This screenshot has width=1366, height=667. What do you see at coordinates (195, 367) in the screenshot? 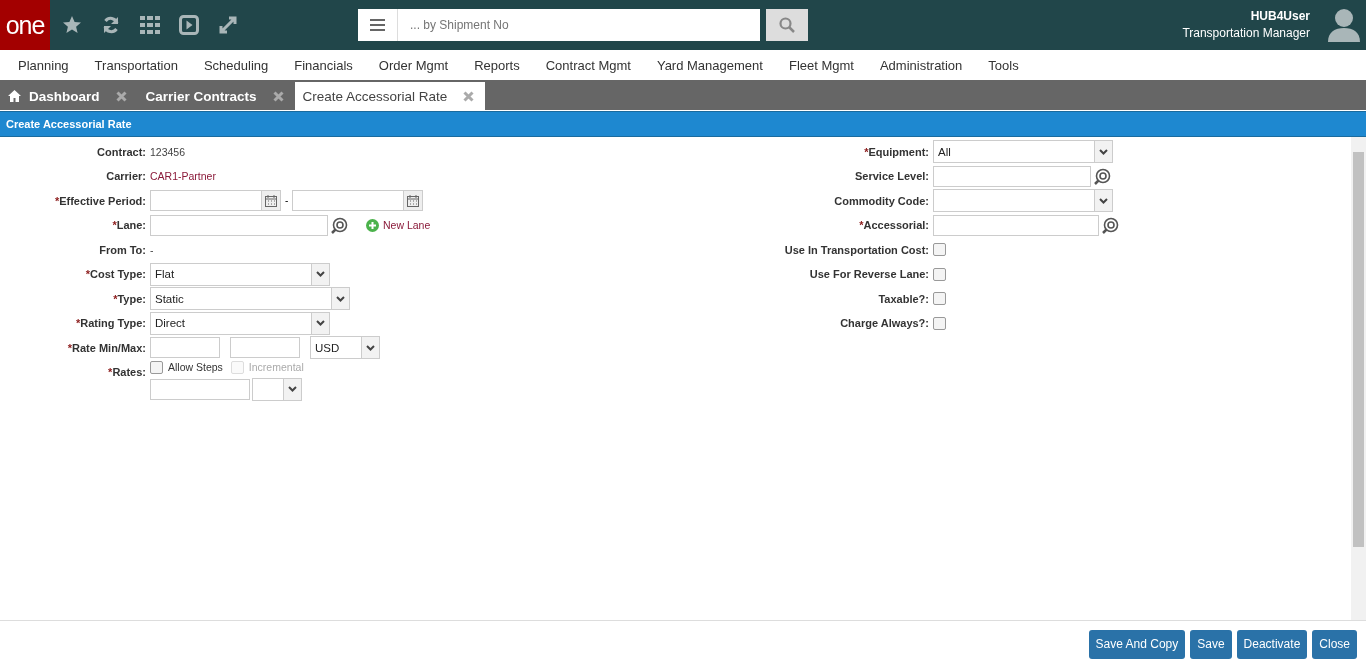
I see `checkbox-label: Allow Steps` at bounding box center [195, 367].